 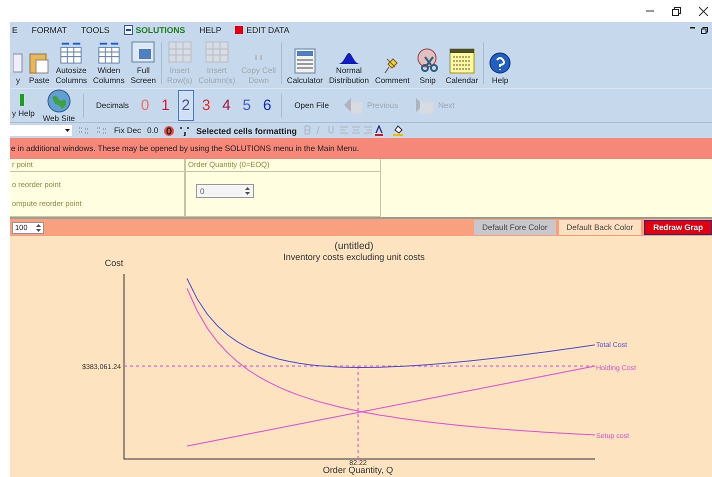 I want to click on toolbar-button: y, so click(x=18, y=63).